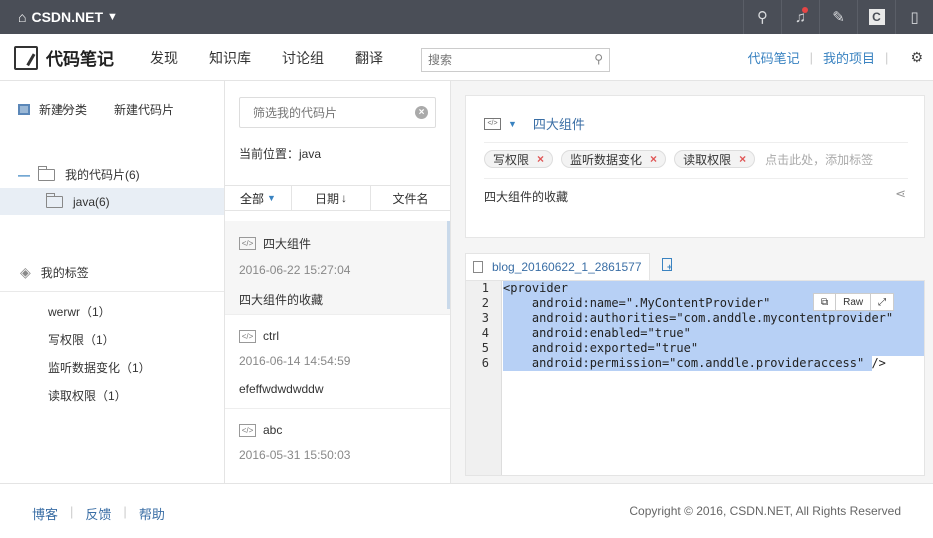 The height and width of the screenshot is (538, 933). I want to click on search-input, so click(502, 60).